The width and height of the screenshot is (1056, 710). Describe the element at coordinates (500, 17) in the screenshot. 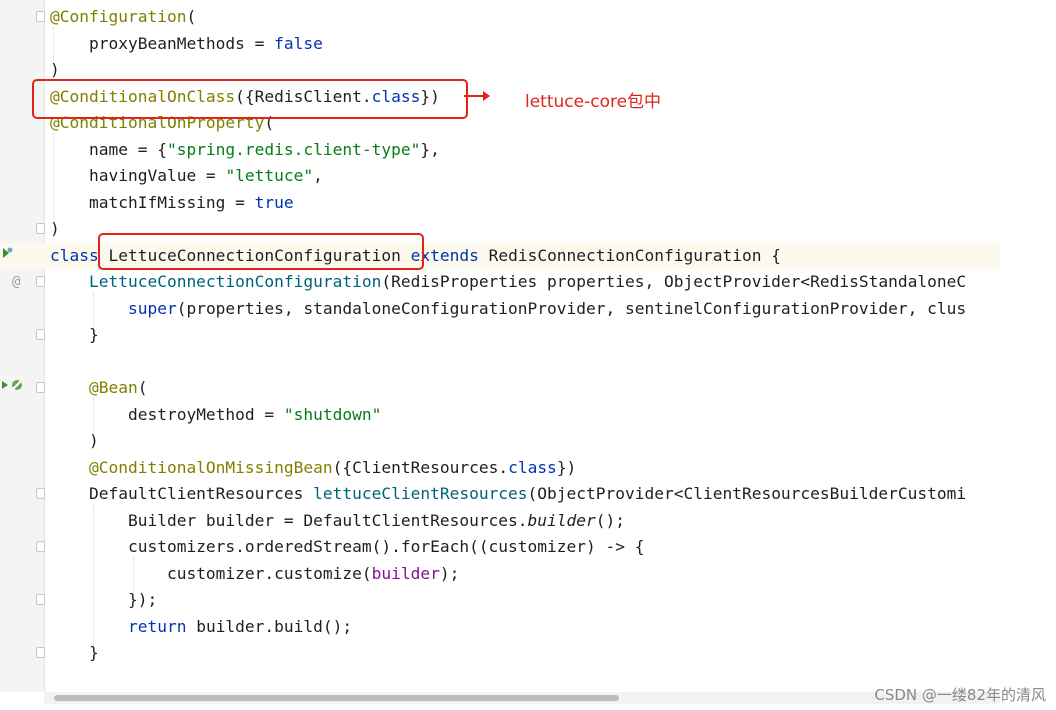

I see `code-line: @Configuration(` at that location.